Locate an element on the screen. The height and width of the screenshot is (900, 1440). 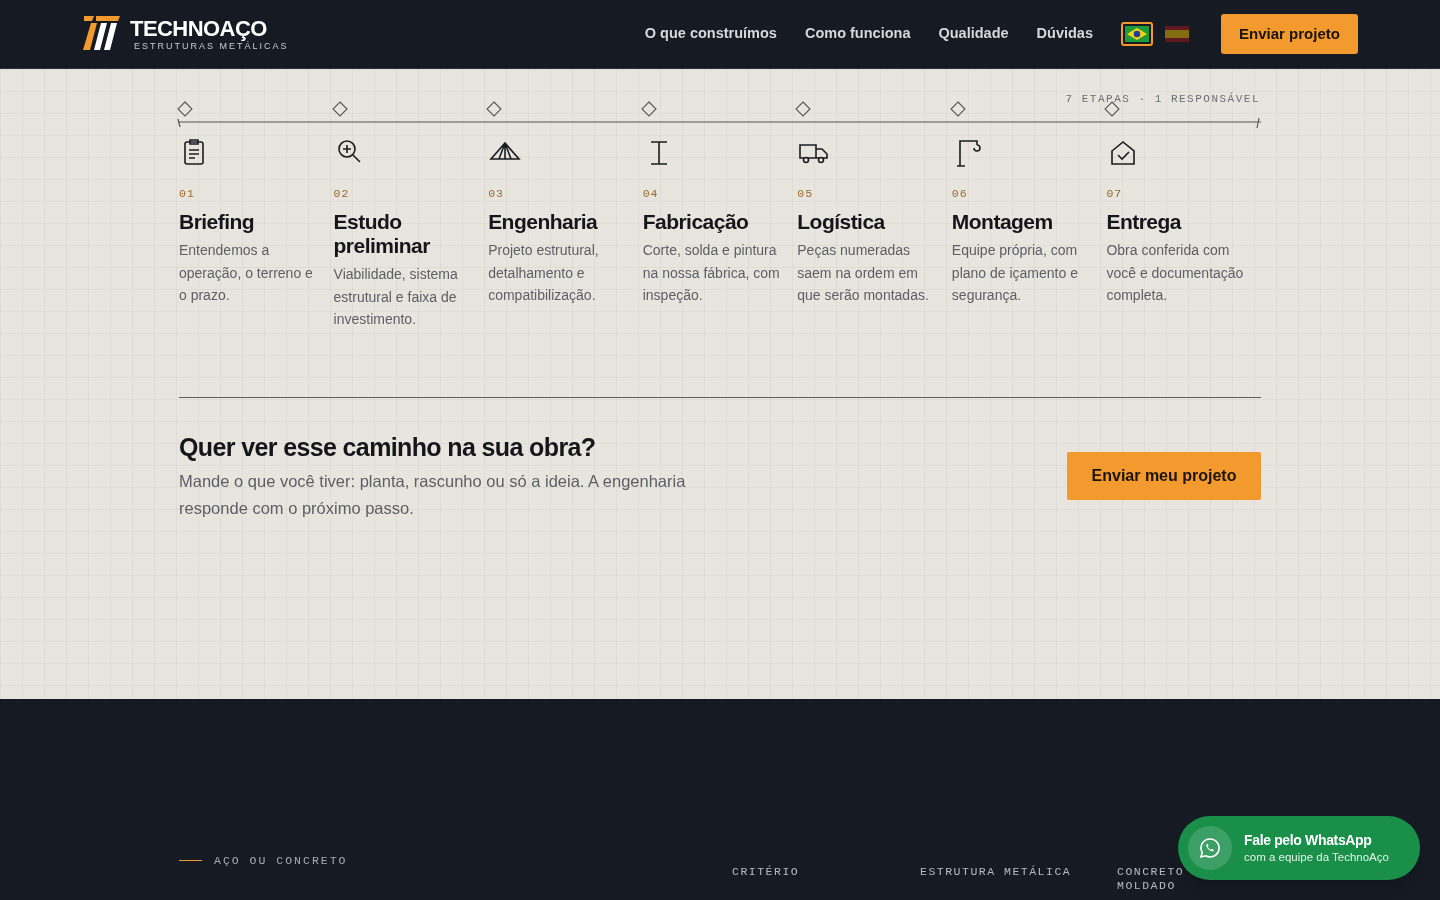
step-title: Estudo preliminar is located at coordinates (382, 234).